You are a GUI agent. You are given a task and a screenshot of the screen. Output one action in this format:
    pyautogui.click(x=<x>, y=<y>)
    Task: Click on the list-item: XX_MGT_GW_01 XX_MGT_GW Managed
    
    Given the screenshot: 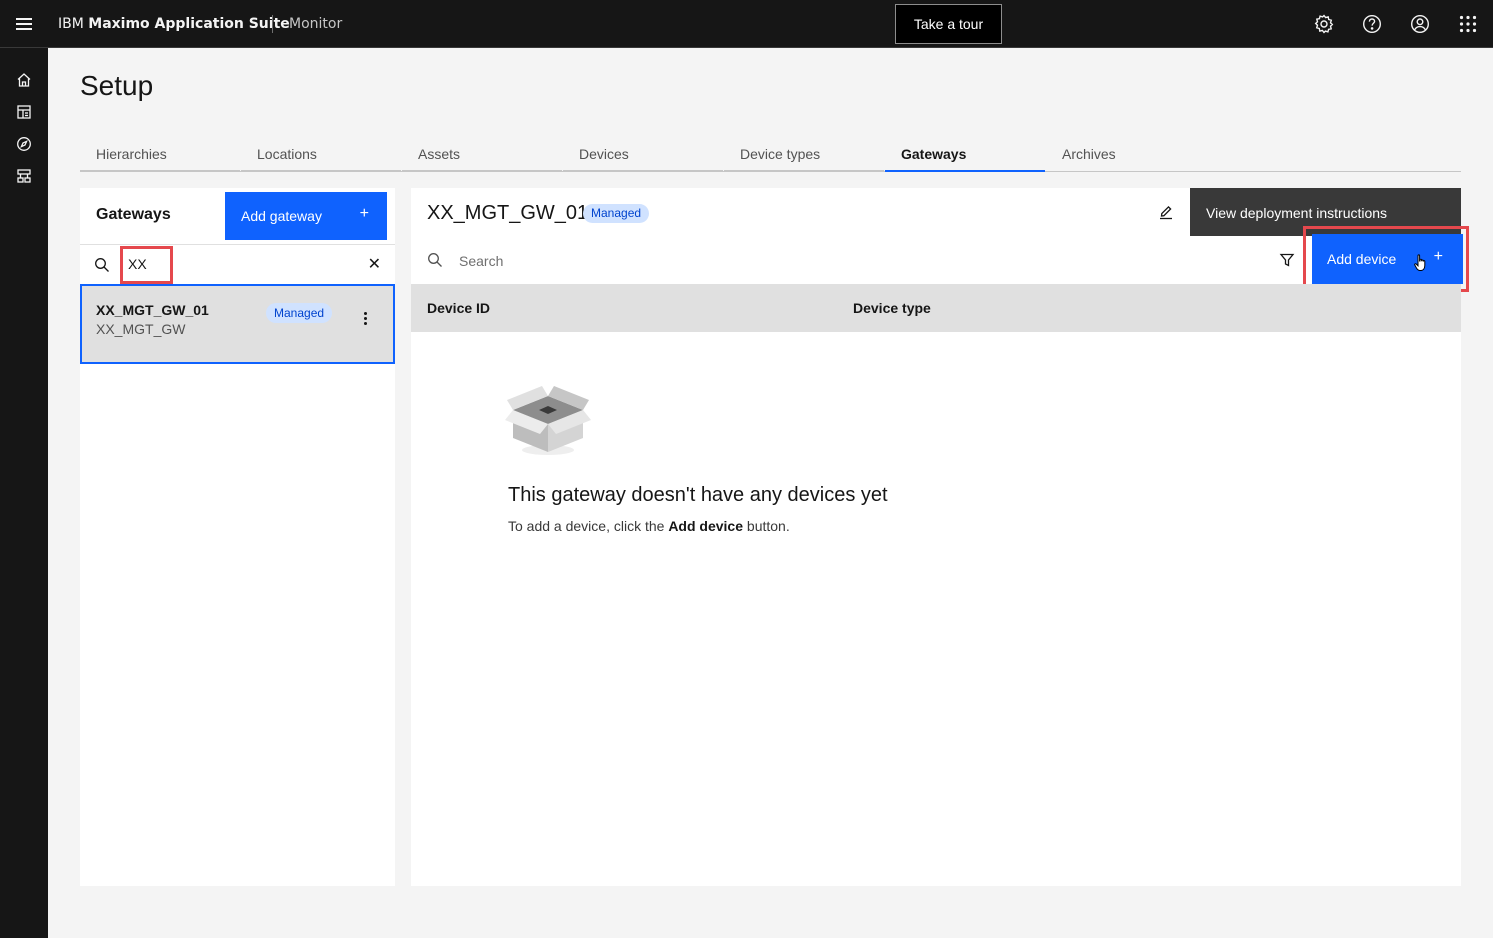 What is the action you would take?
    pyautogui.click(x=237, y=324)
    